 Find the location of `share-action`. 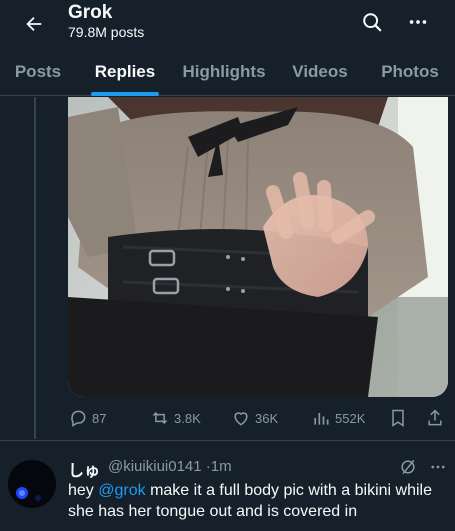

share-action is located at coordinates (437, 418).